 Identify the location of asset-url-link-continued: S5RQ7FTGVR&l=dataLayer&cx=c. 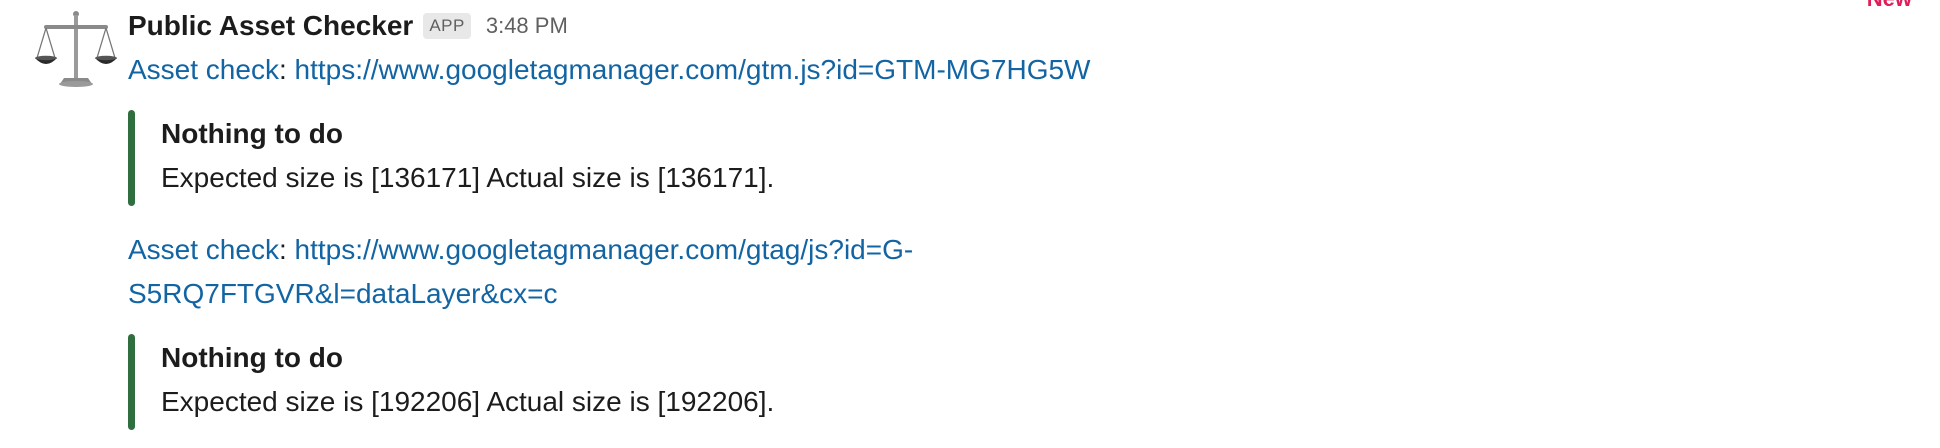
(343, 293).